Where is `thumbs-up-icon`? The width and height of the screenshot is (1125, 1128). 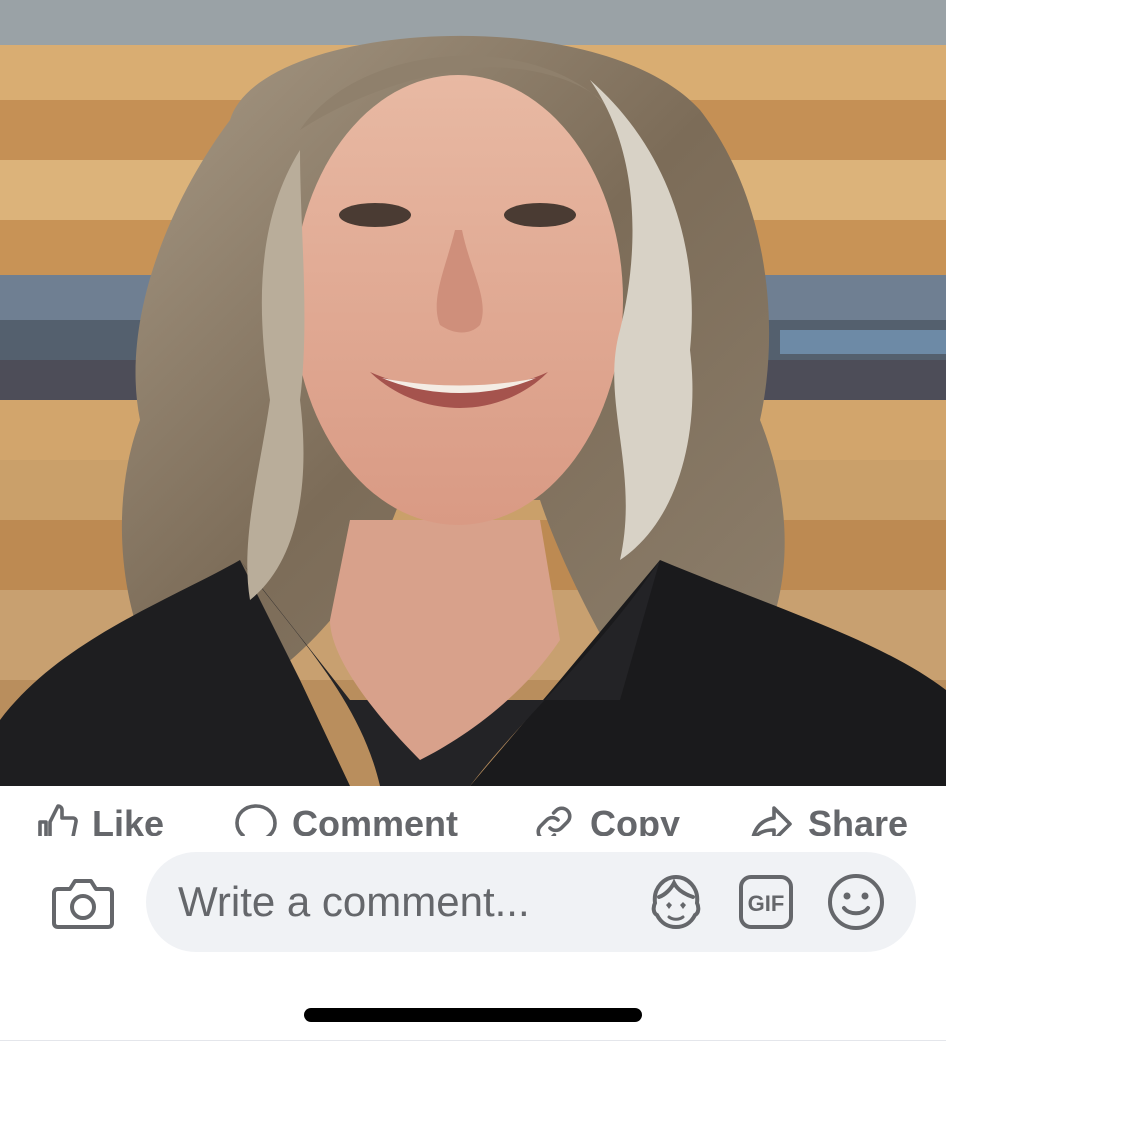
thumbs-up-icon is located at coordinates (58, 820).